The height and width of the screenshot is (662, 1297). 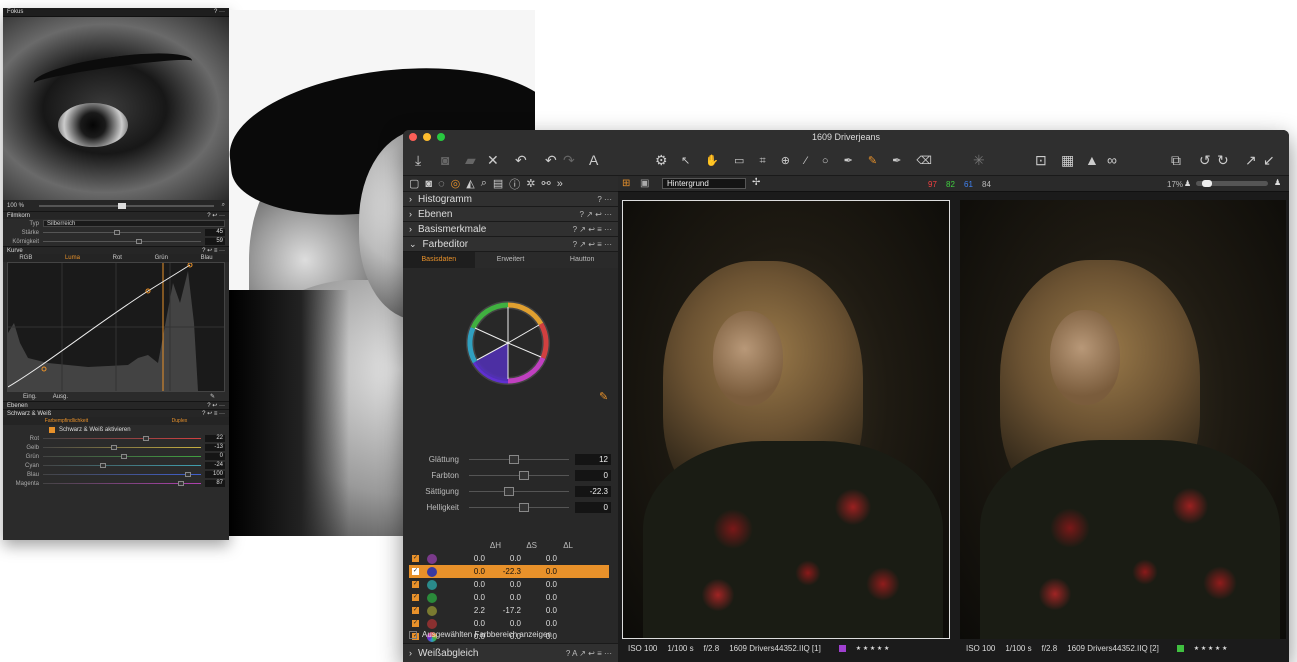 I want to click on exposure-icon: ◭, so click(x=470, y=183).